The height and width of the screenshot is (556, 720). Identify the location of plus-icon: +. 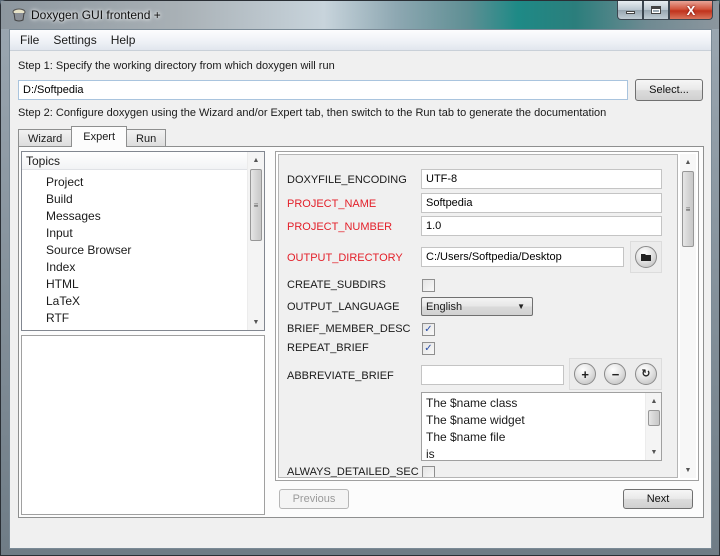
(585, 374).